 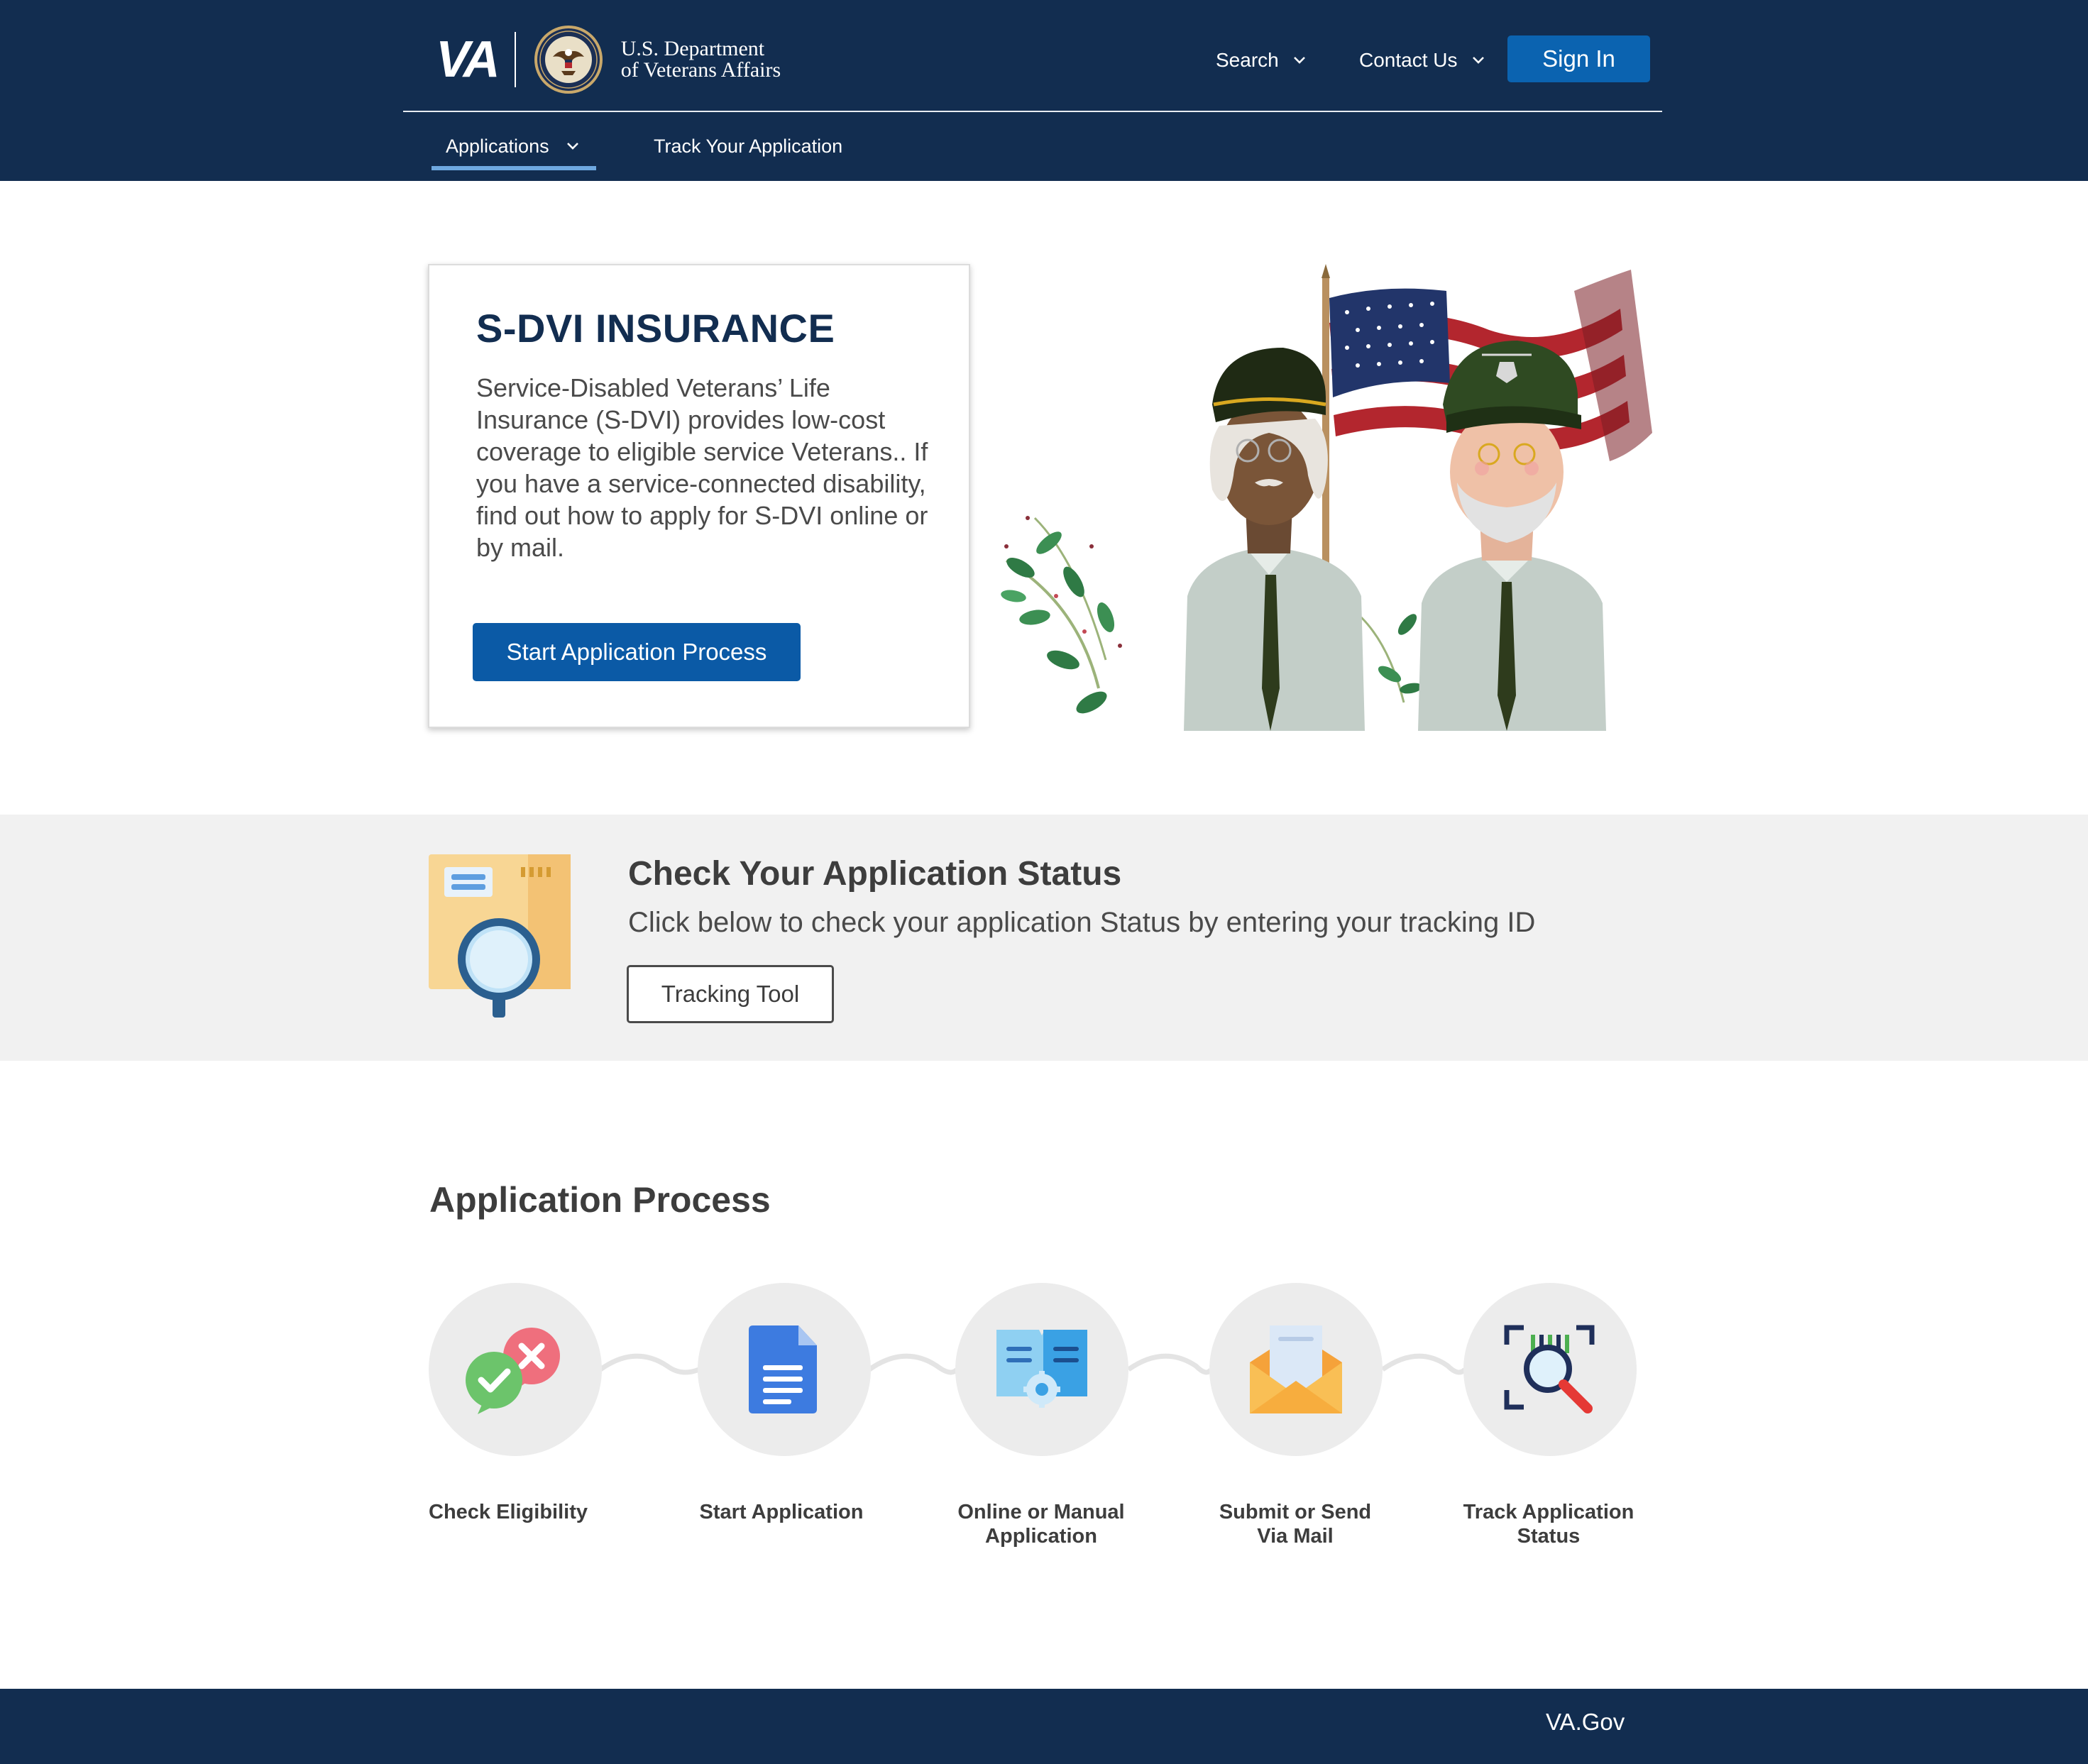 What do you see at coordinates (1044, 90) in the screenshot?
I see `site-header` at bounding box center [1044, 90].